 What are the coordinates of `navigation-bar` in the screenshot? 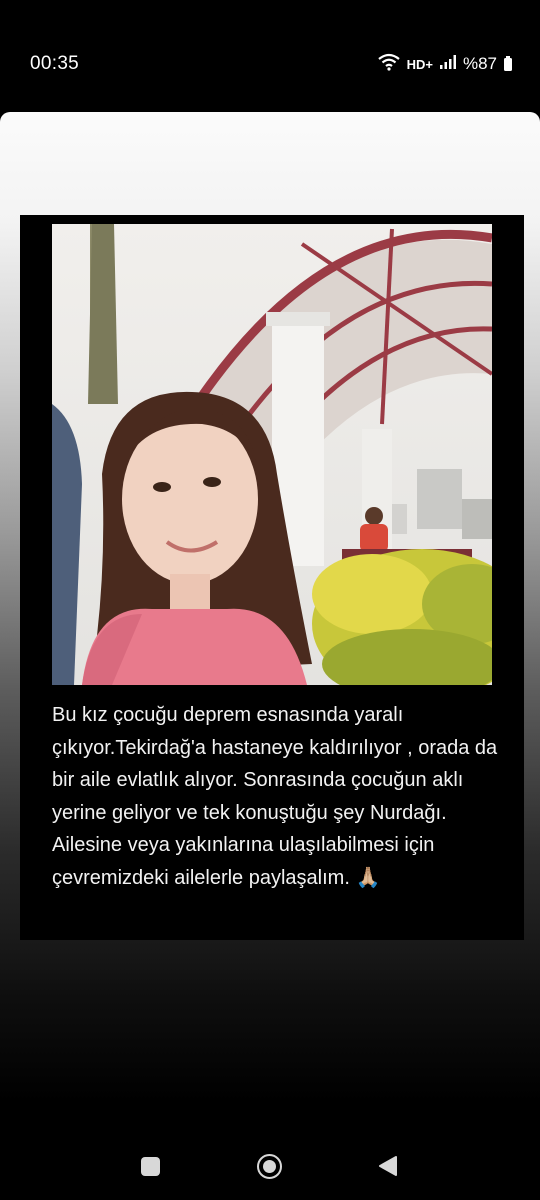 It's located at (270, 1166).